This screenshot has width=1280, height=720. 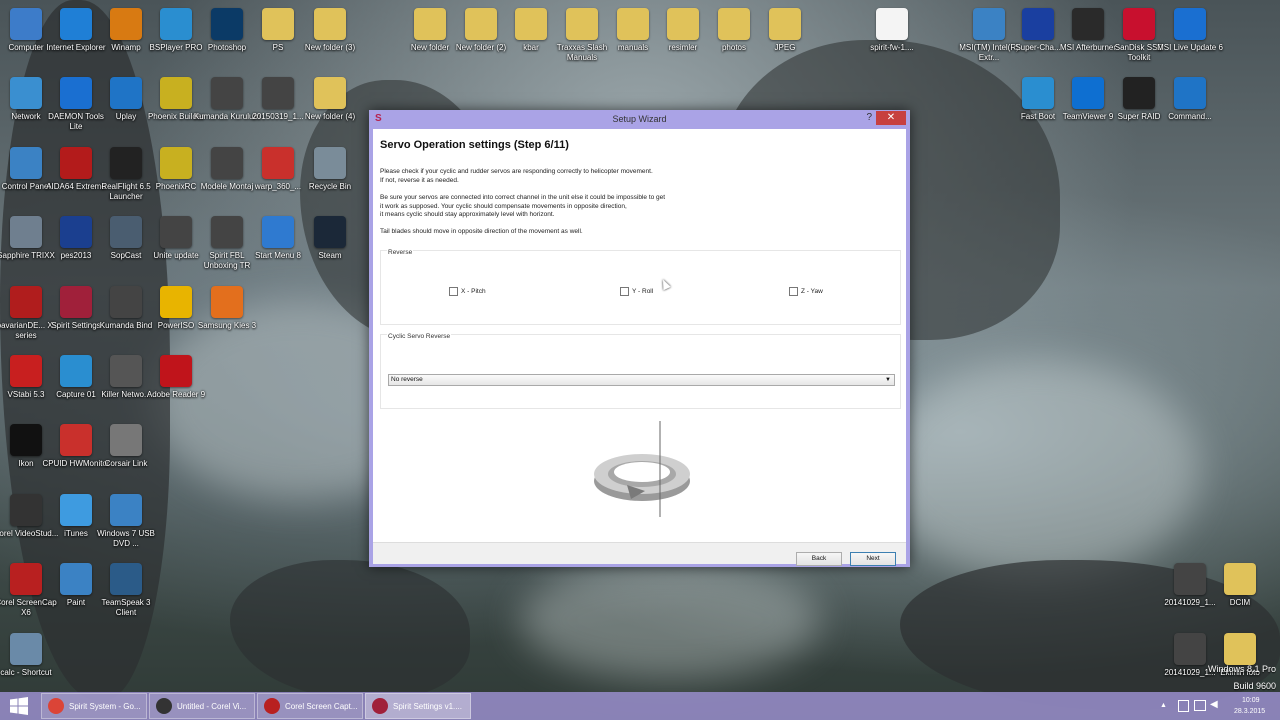 I want to click on msi-live-icon, so click(x=1190, y=24).